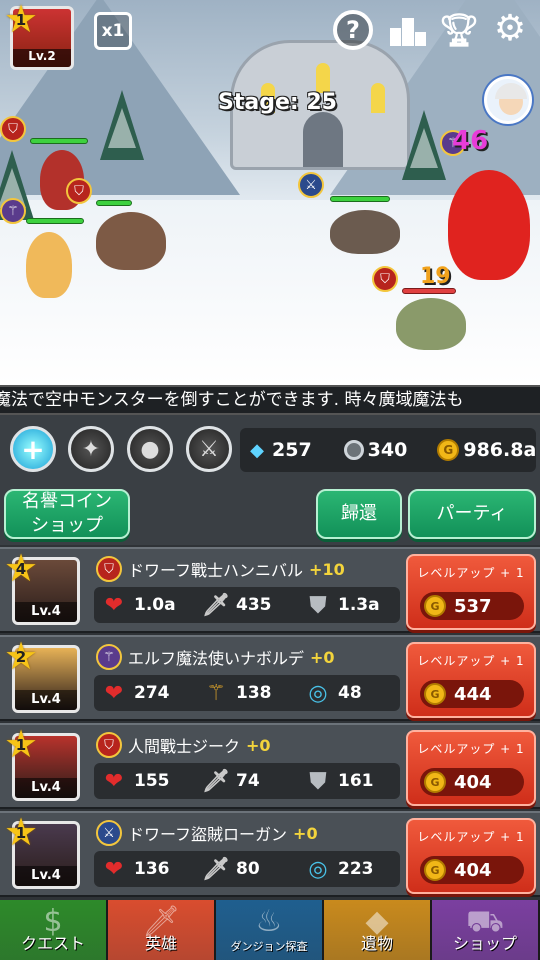 The width and height of the screenshot is (540, 960). What do you see at coordinates (365, 232) in the screenshot?
I see `enemy-sprite` at bounding box center [365, 232].